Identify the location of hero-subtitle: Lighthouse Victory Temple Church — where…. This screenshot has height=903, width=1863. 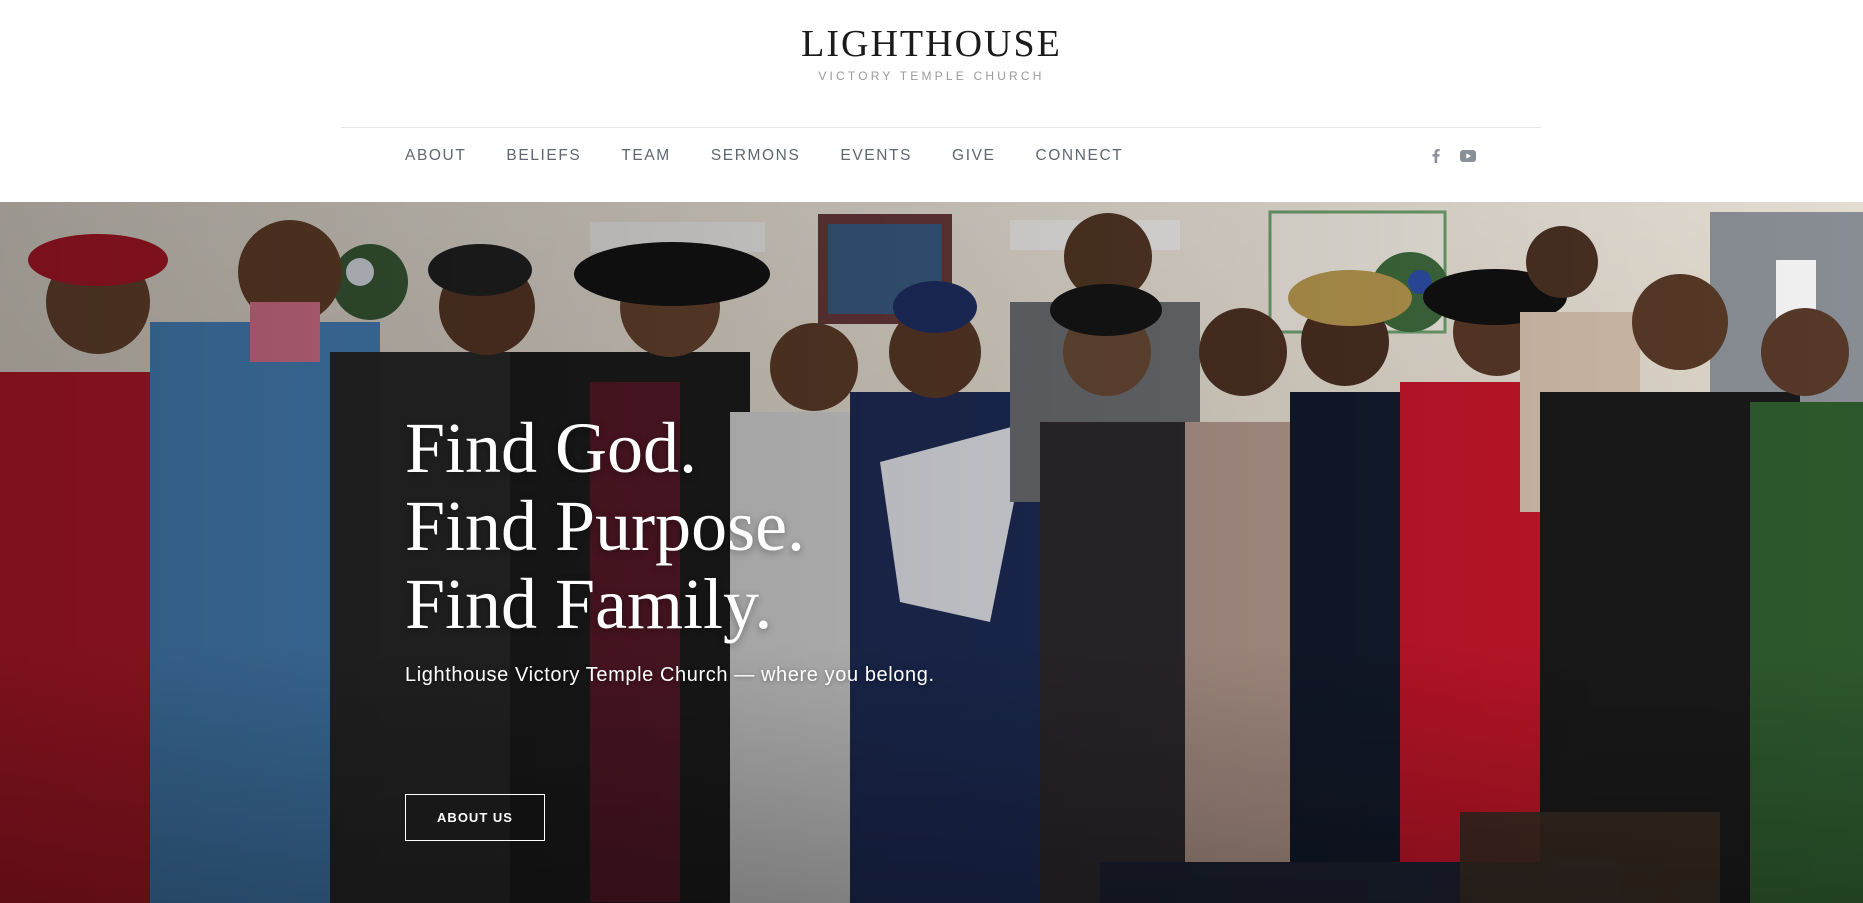
(670, 675).